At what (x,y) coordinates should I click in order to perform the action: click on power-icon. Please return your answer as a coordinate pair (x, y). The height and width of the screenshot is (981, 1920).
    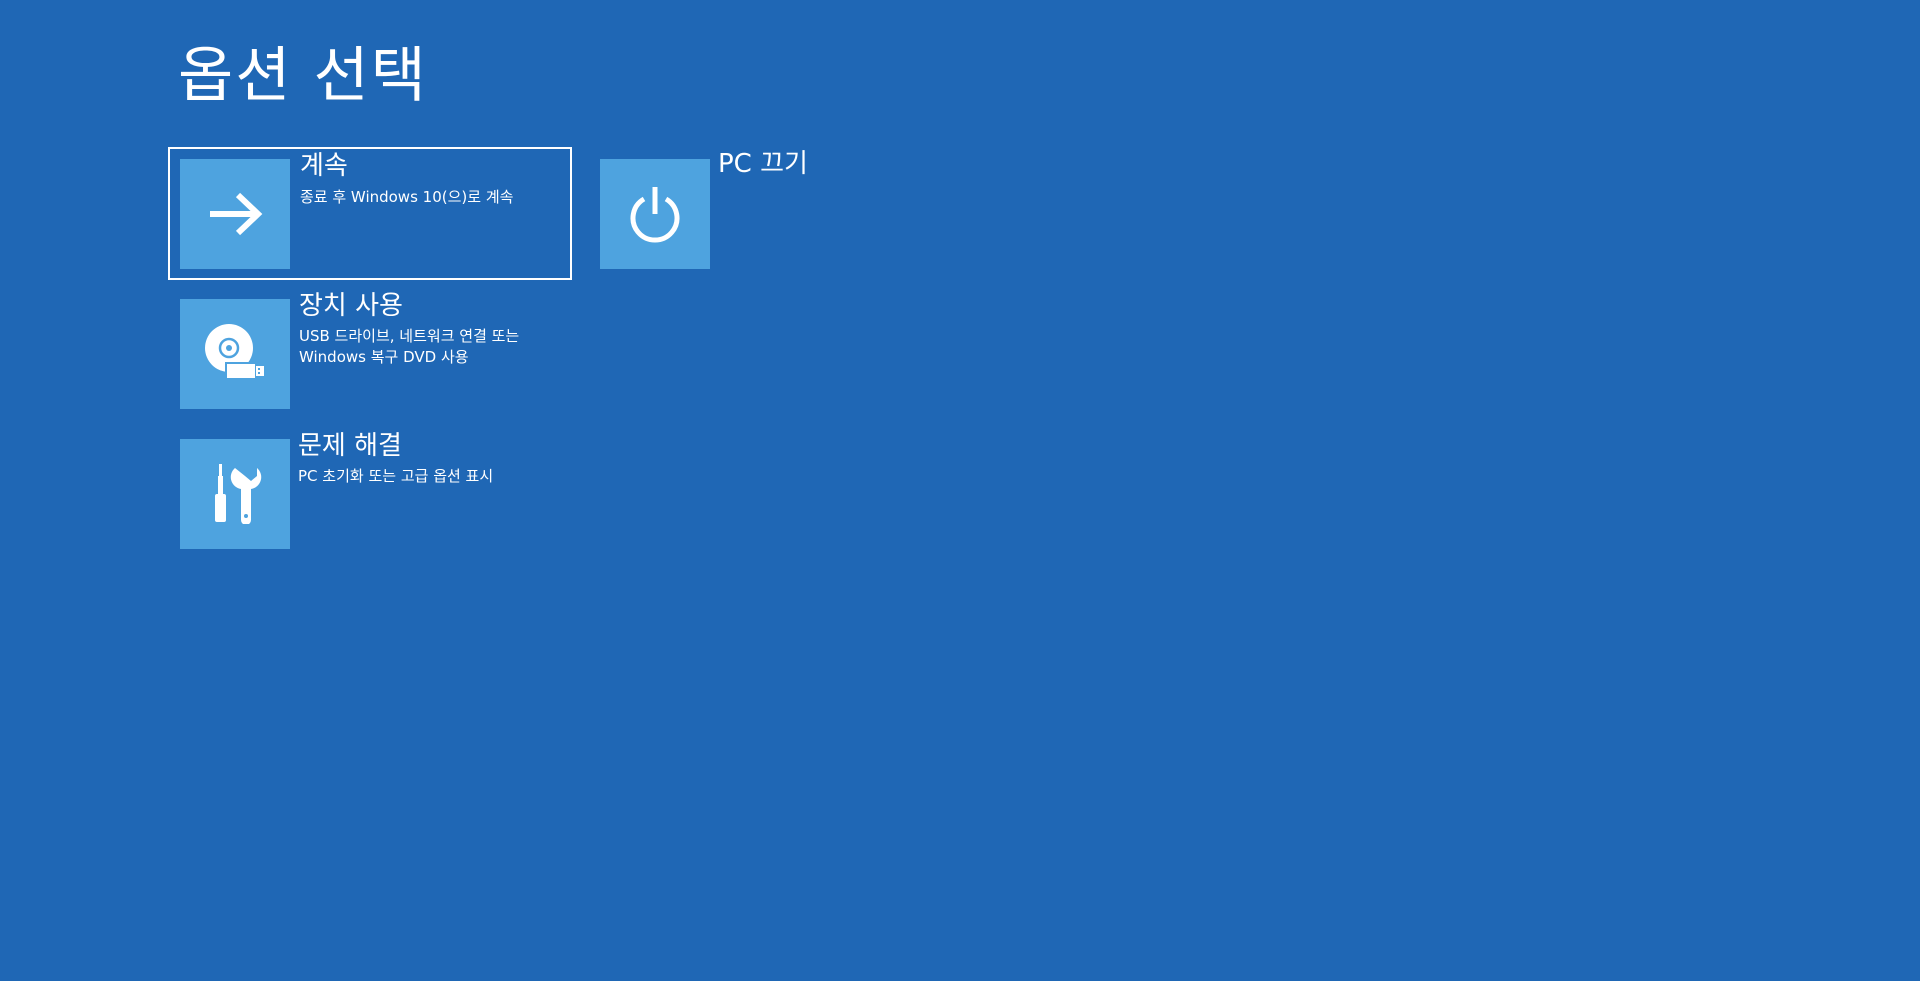
    Looking at the image, I should click on (655, 215).